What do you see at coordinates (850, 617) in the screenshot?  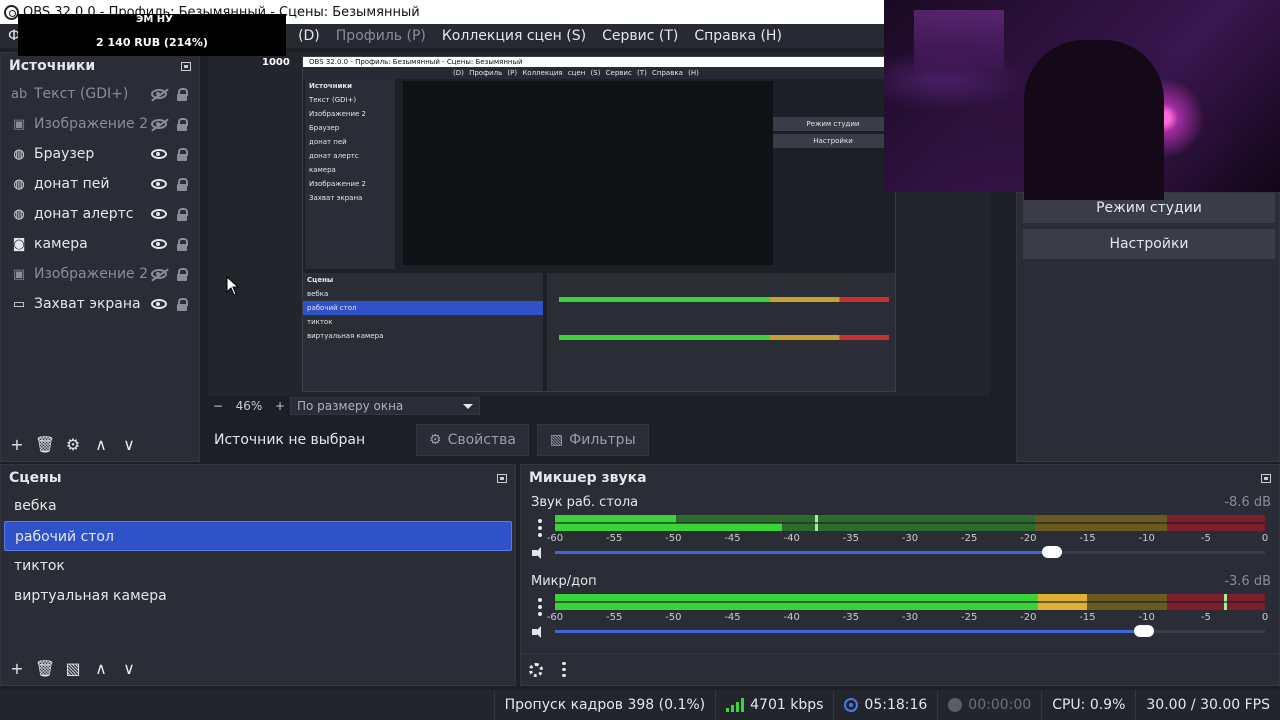 I see `meter-tick-label: -35` at bounding box center [850, 617].